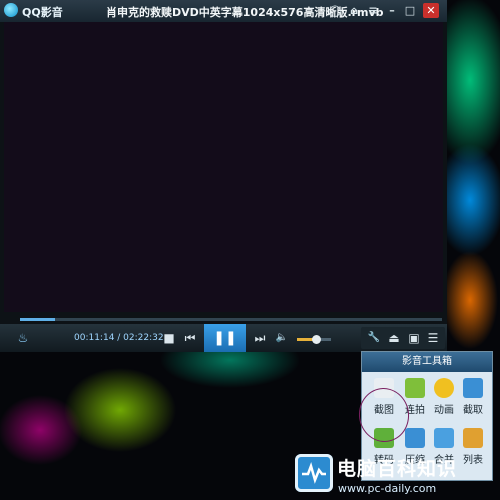 The image size is (500, 500). What do you see at coordinates (374, 338) in the screenshot?
I see `settings-wrench-icon: 🔧` at bounding box center [374, 338].